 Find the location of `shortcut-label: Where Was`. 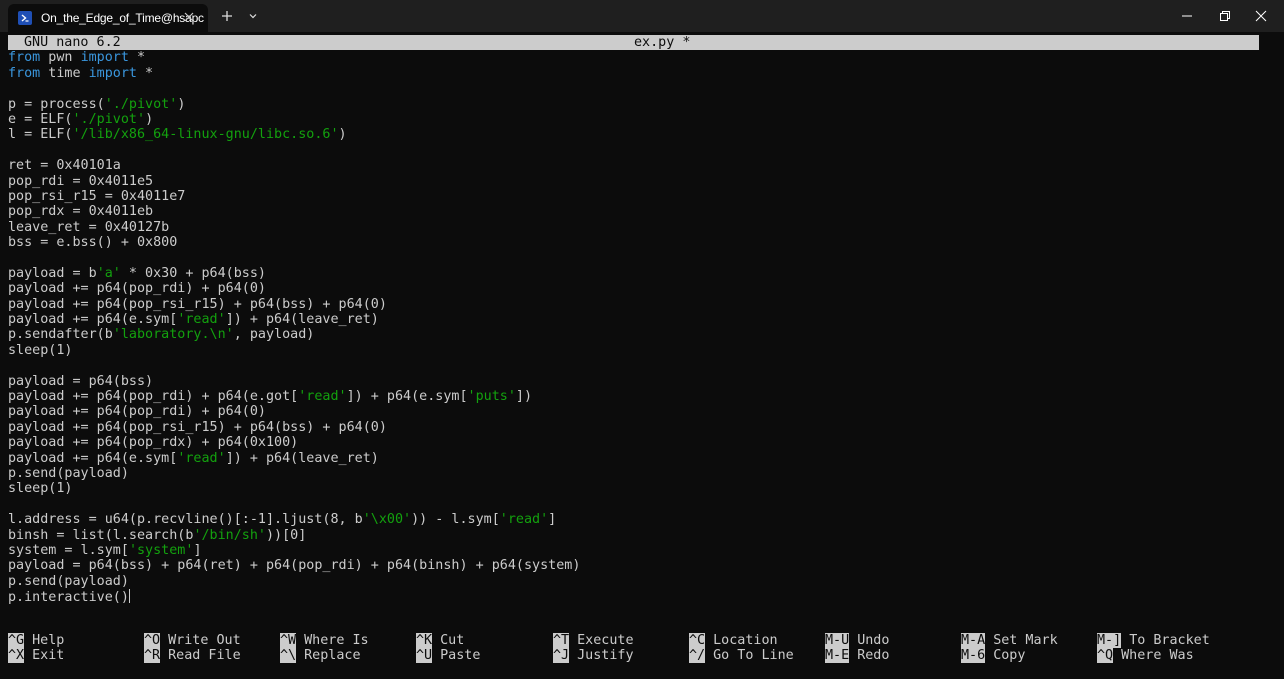

shortcut-label: Where Was is located at coordinates (1157, 656).